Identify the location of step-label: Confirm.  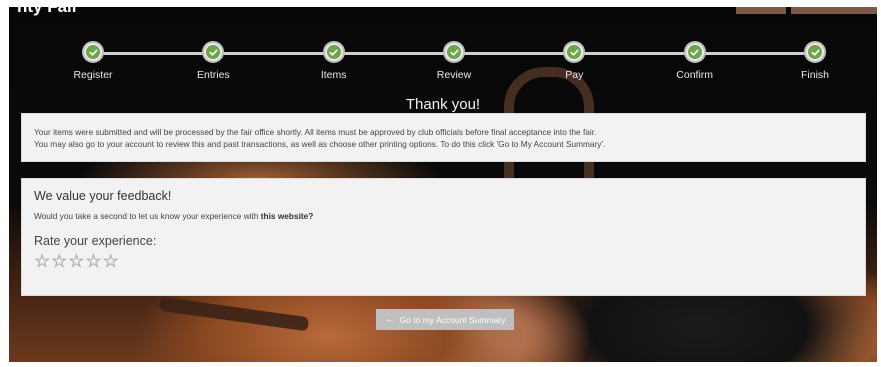
(695, 75).